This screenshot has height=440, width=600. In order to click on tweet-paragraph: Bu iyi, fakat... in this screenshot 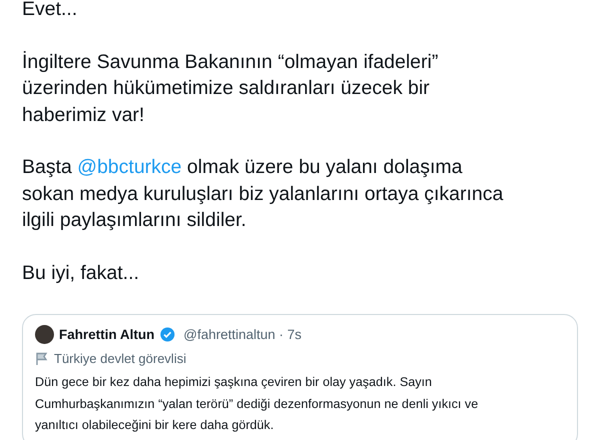, I will do `click(81, 273)`.